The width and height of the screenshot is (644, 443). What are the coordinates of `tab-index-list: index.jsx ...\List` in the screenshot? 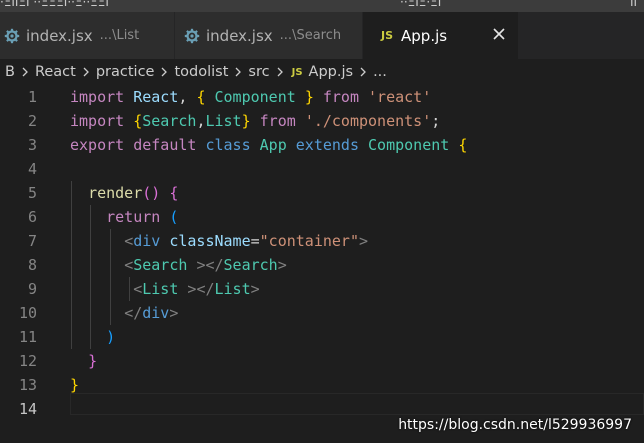 It's located at (87, 35).